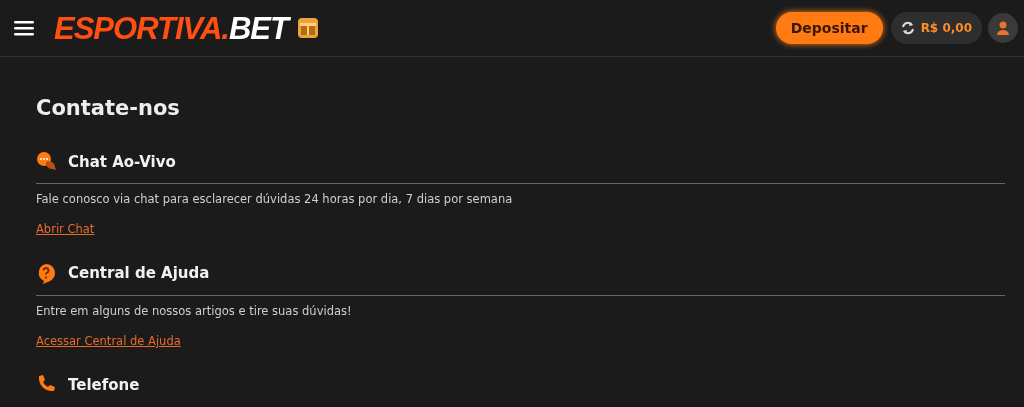 The image size is (1024, 407). Describe the element at coordinates (122, 162) in the screenshot. I see `section-title: Chat Ao-Vivo` at that location.